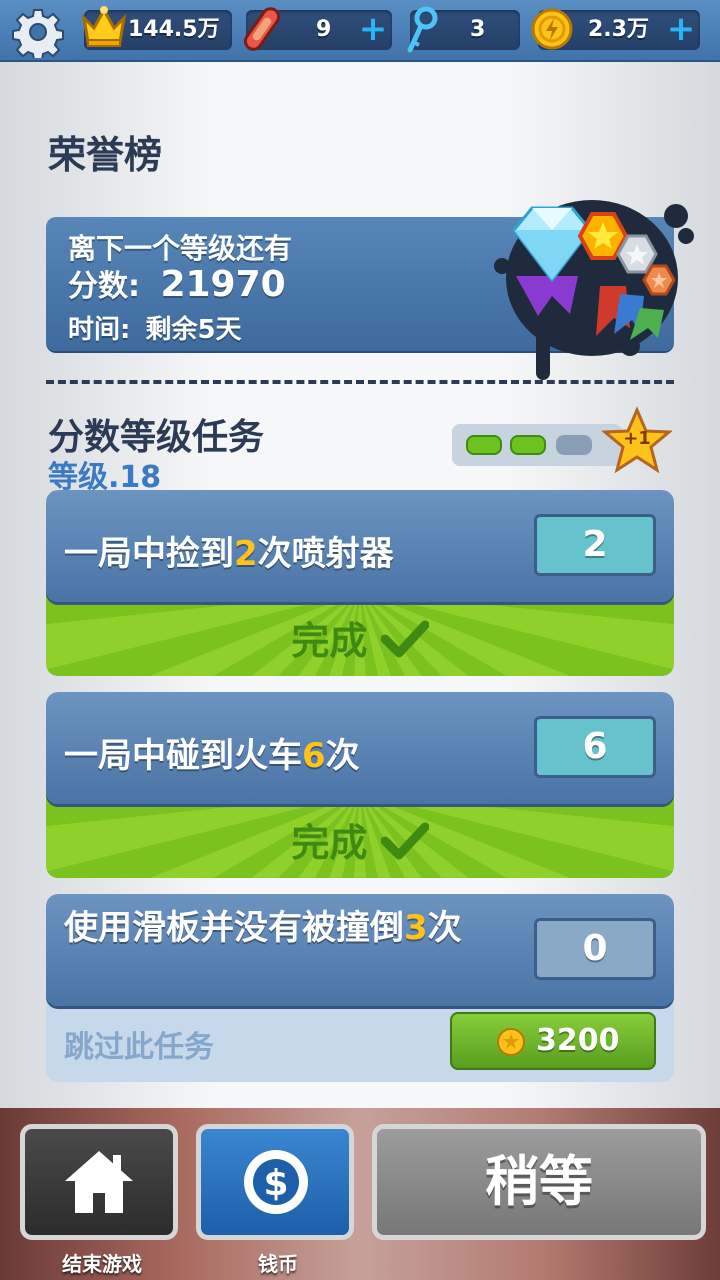 The width and height of the screenshot is (720, 1280). I want to click on mission-card-2: 一局中碰到火车6次 6 完成, so click(360, 786).